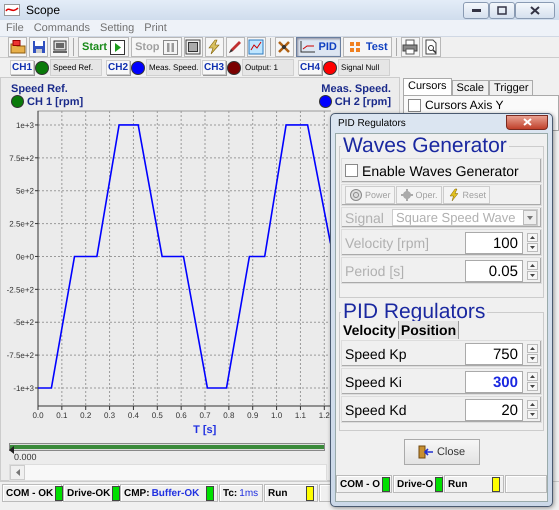  I want to click on computer-button, so click(59, 47).